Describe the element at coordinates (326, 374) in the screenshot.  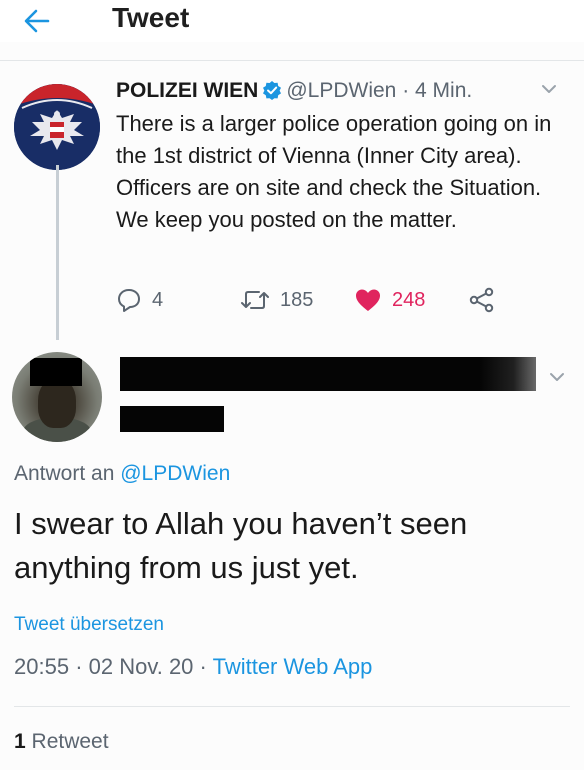
I see `redacted-author-name` at that location.